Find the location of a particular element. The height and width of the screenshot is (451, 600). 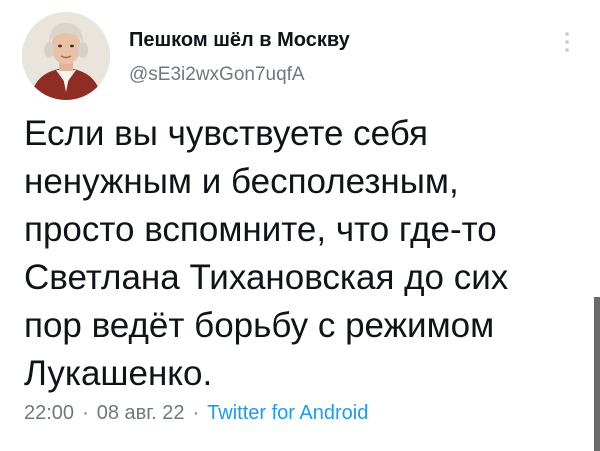

portrait-avatar-icon is located at coordinates (66, 56).